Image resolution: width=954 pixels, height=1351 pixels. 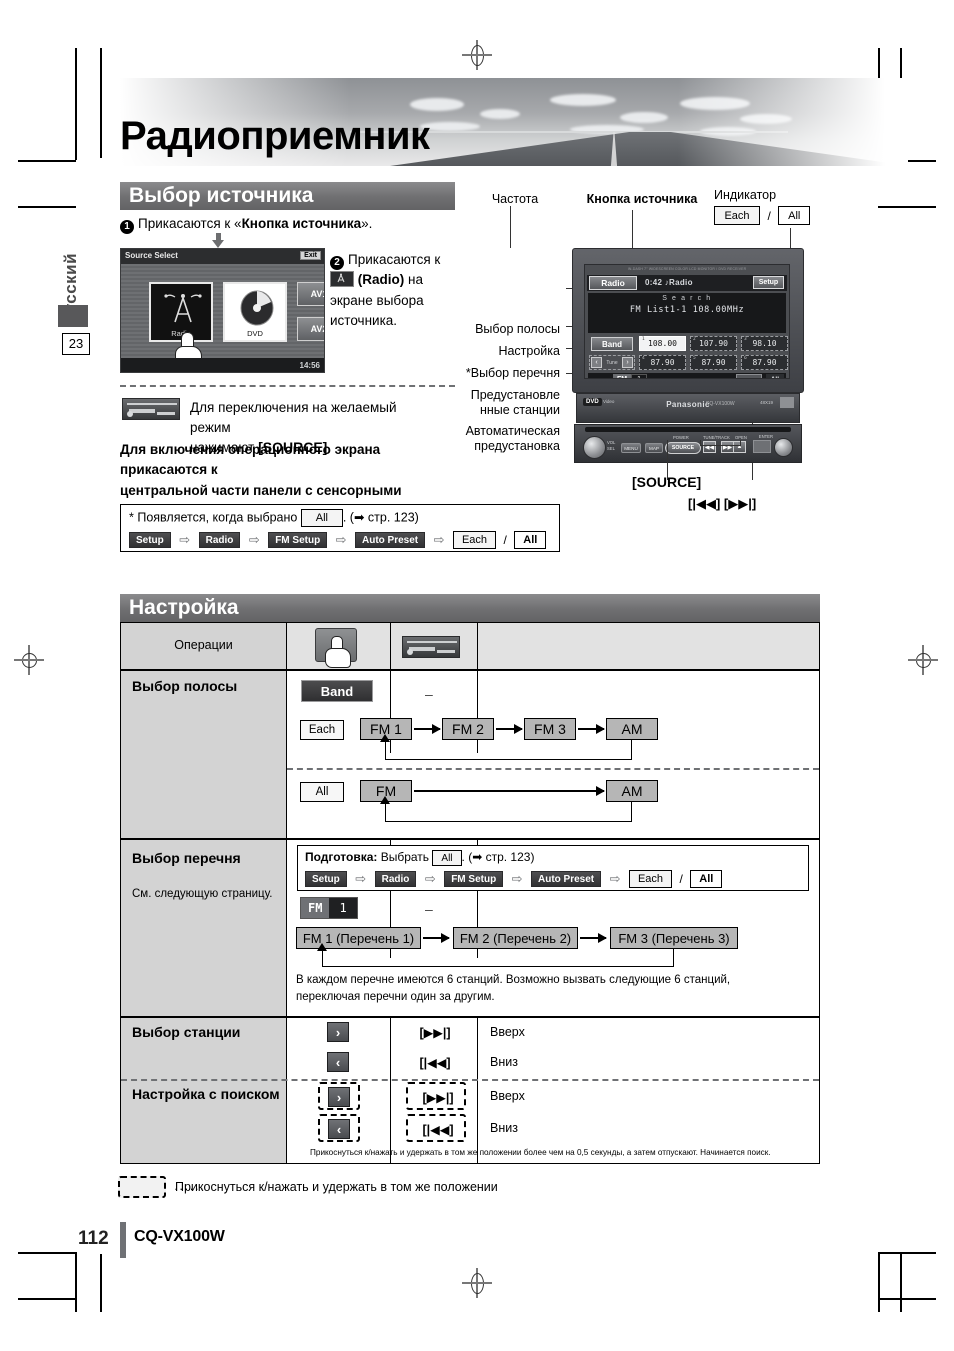 What do you see at coordinates (255, 312) in the screenshot?
I see `source-tile-dvd: DVD` at bounding box center [255, 312].